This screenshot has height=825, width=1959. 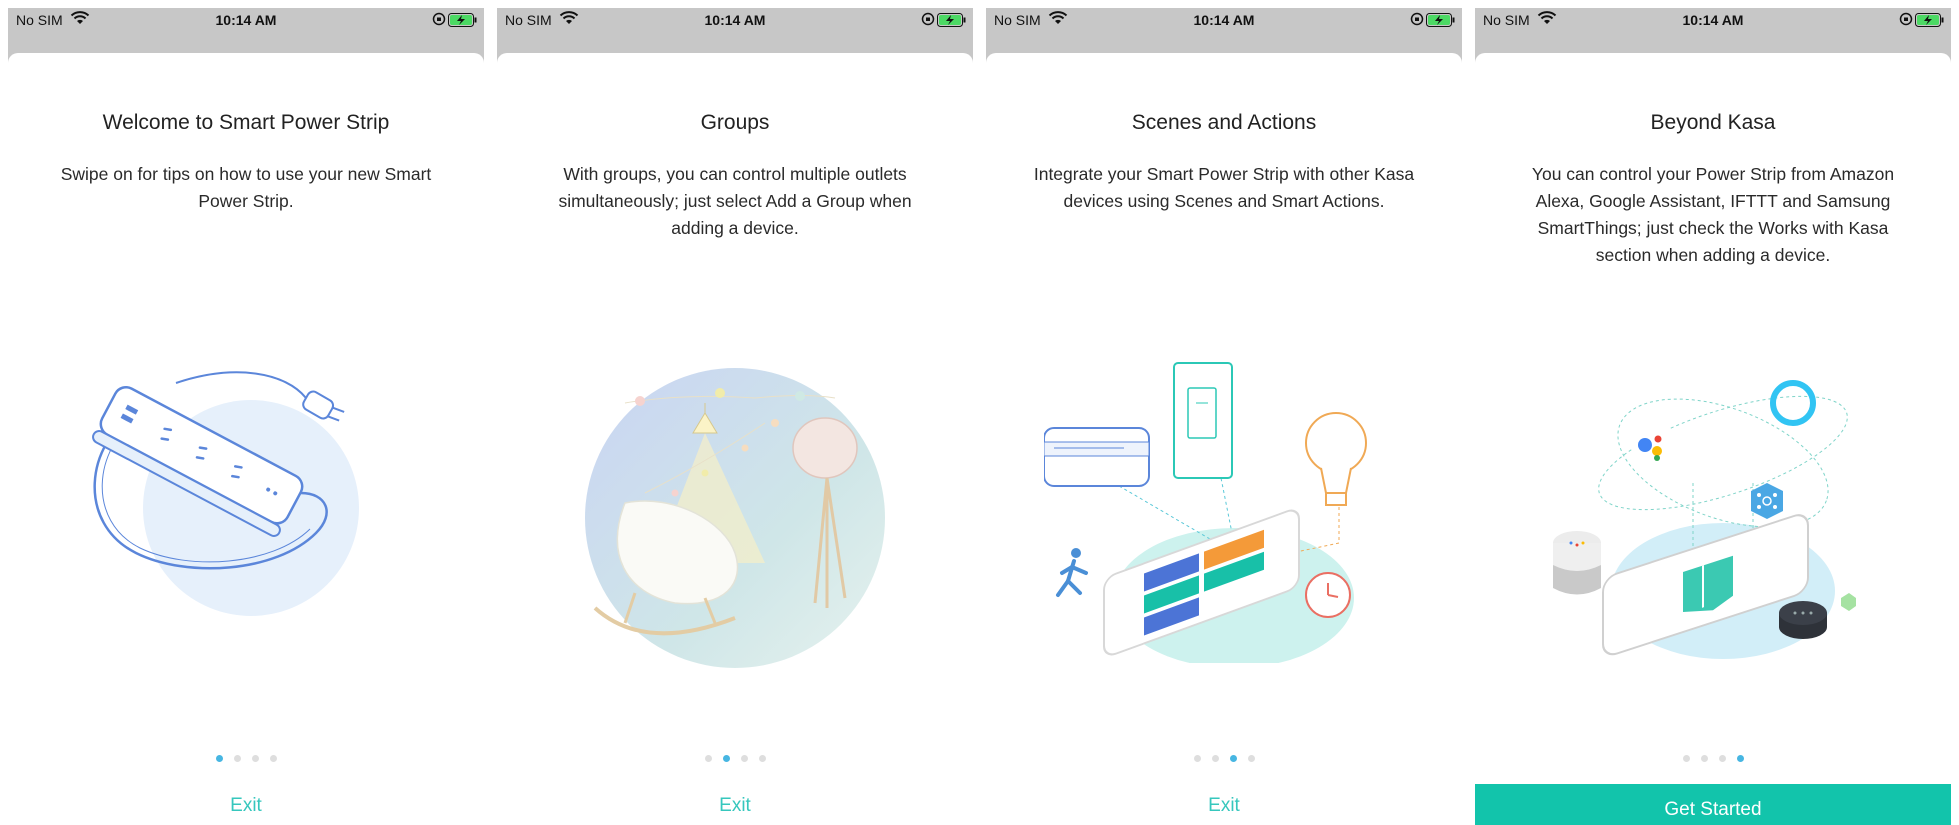 I want to click on groups-lamps-chair-illustration, so click(x=735, y=518).